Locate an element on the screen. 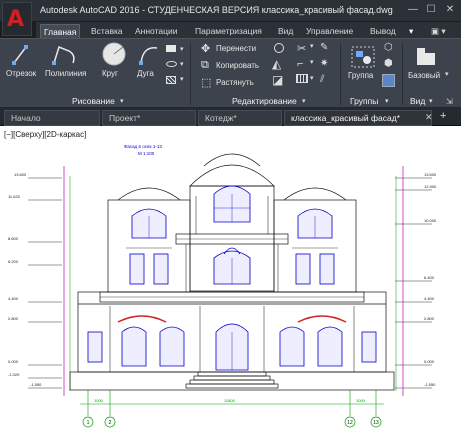 The width and height of the screenshot is (461, 433). base-view-dropdown-icon: ▾ is located at coordinates (447, 74).